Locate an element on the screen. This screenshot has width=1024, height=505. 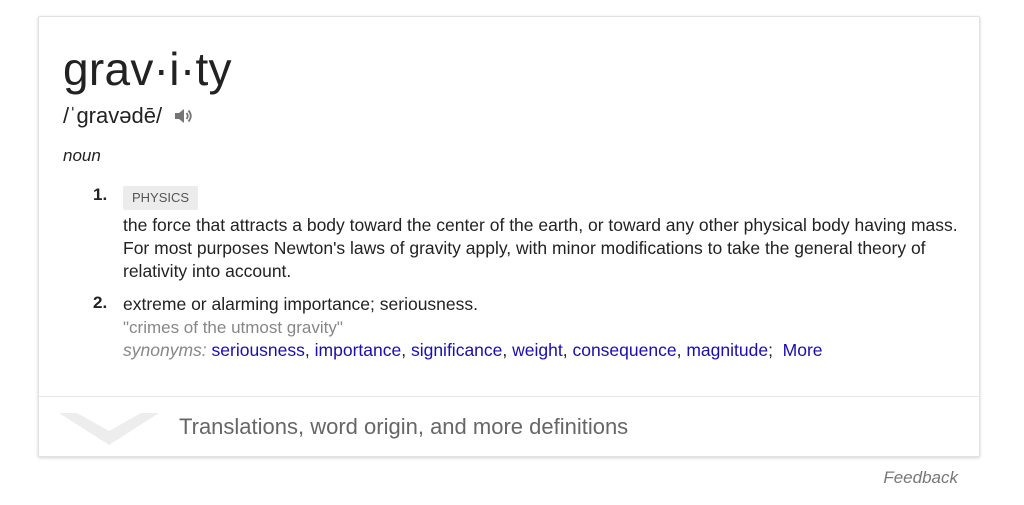
pronunciation-row: /ˈɡravədē/ is located at coordinates (128, 116).